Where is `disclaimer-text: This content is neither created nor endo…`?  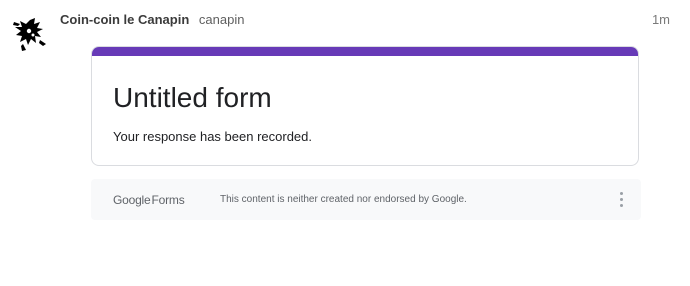
disclaimer-text: This content is neither created nor endo… is located at coordinates (343, 199).